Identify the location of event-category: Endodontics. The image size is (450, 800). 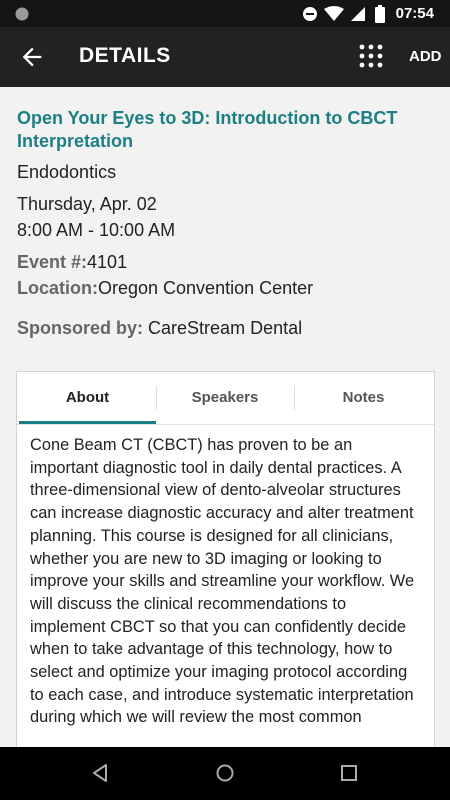
(67, 172).